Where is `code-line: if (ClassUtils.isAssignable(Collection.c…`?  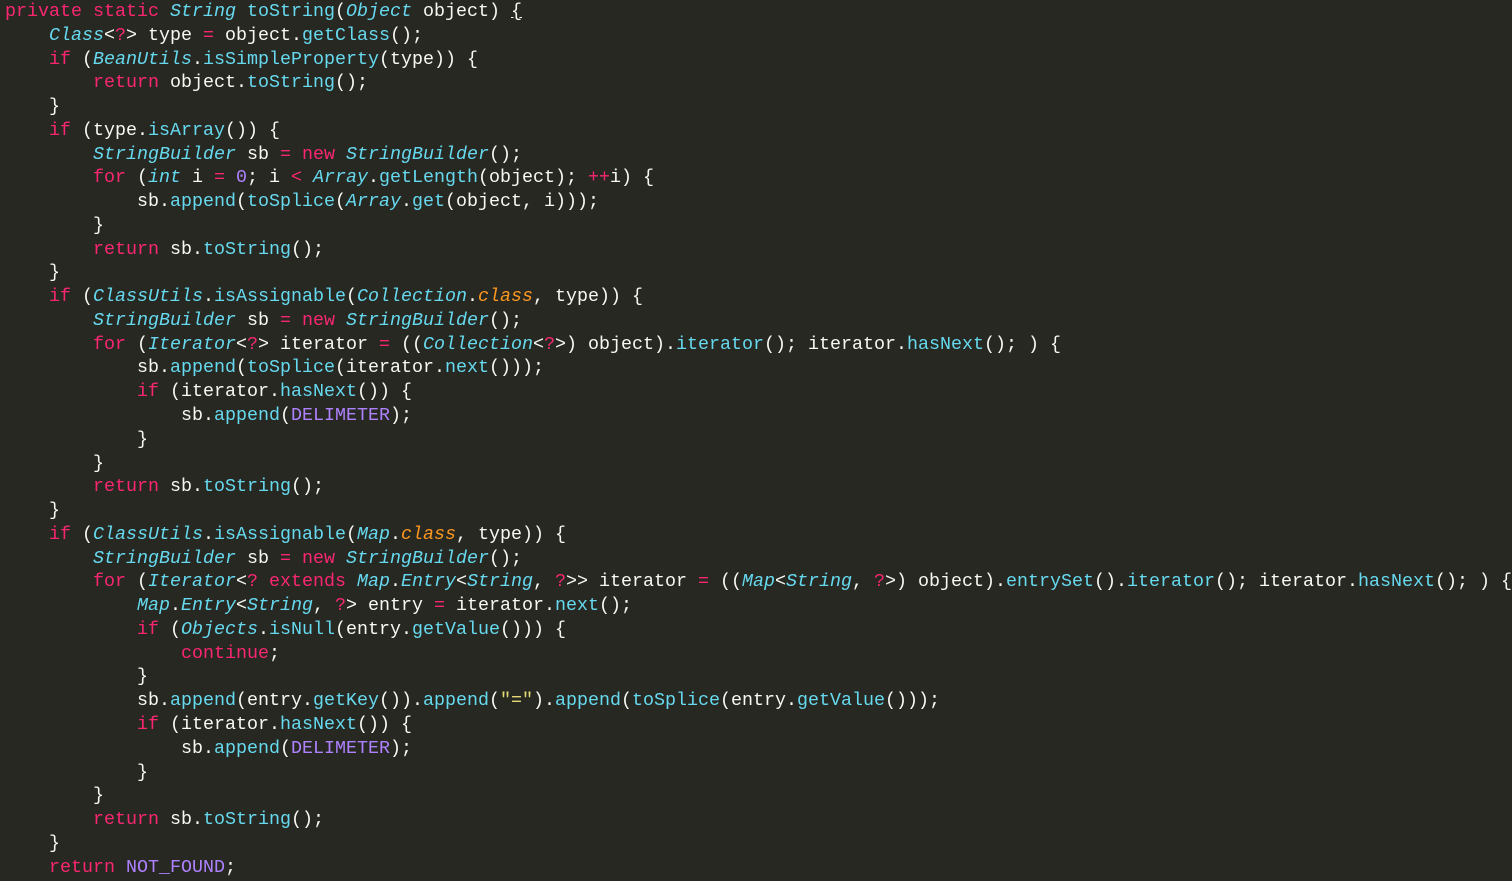
code-line: if (ClassUtils.isAssignable(Collection.c… is located at coordinates (758, 297).